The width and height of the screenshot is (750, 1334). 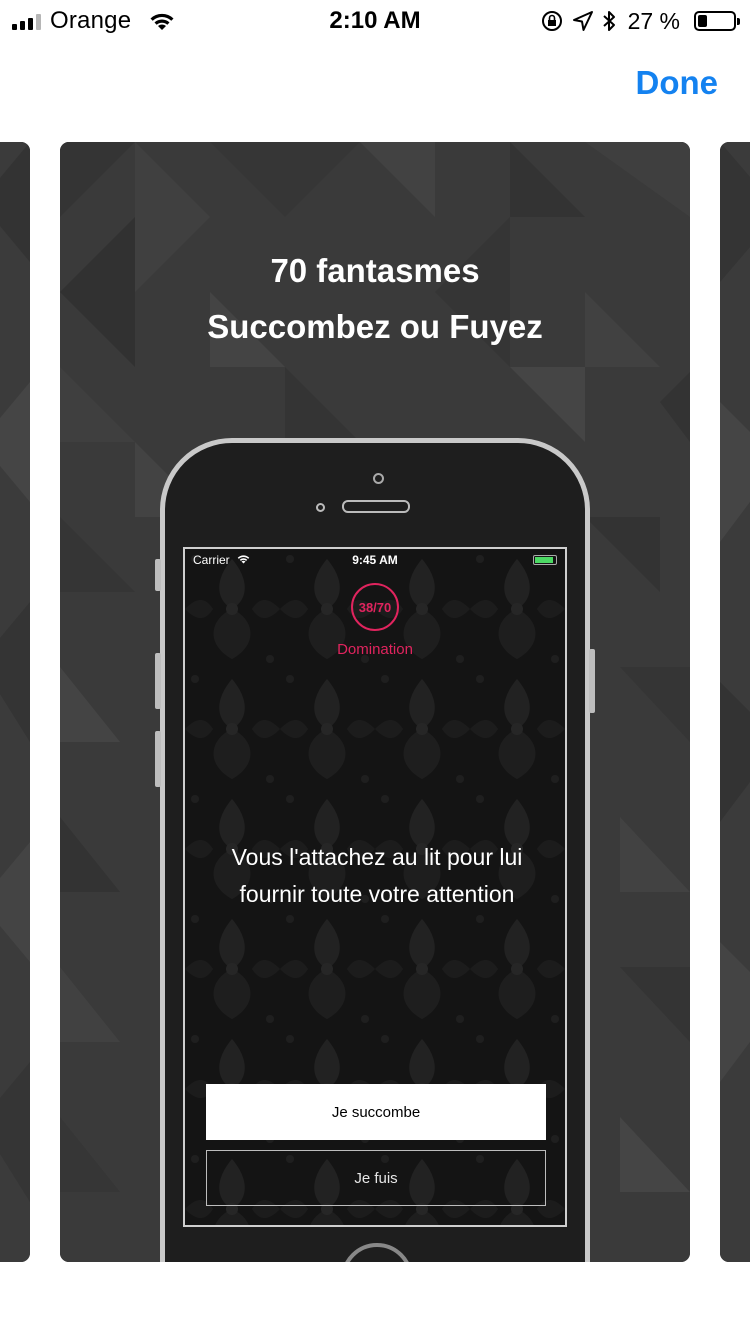 What do you see at coordinates (376, 1112) in the screenshot?
I see `succumb-button: Je succombe` at bounding box center [376, 1112].